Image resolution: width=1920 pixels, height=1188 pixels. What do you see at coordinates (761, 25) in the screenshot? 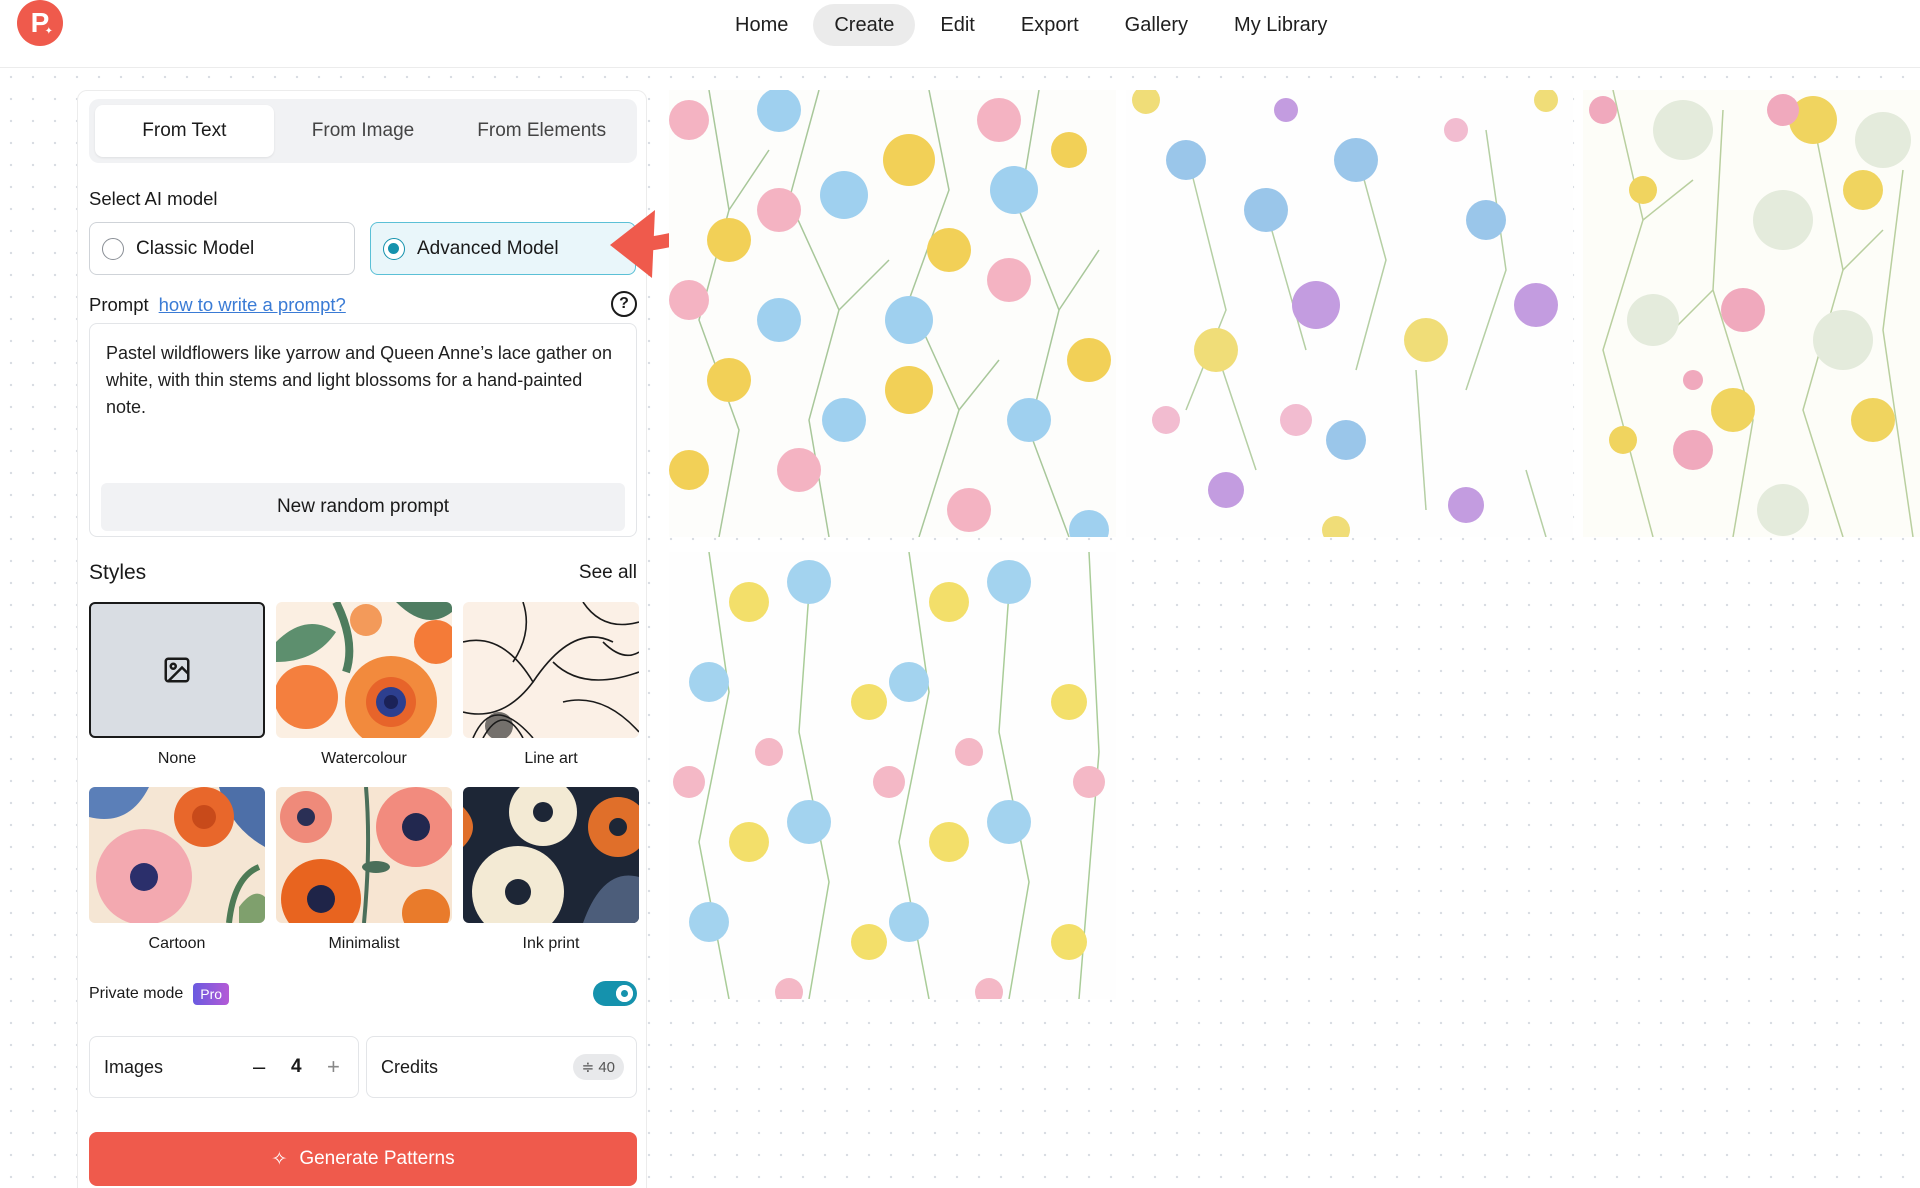
I see `nav-home: Home` at bounding box center [761, 25].